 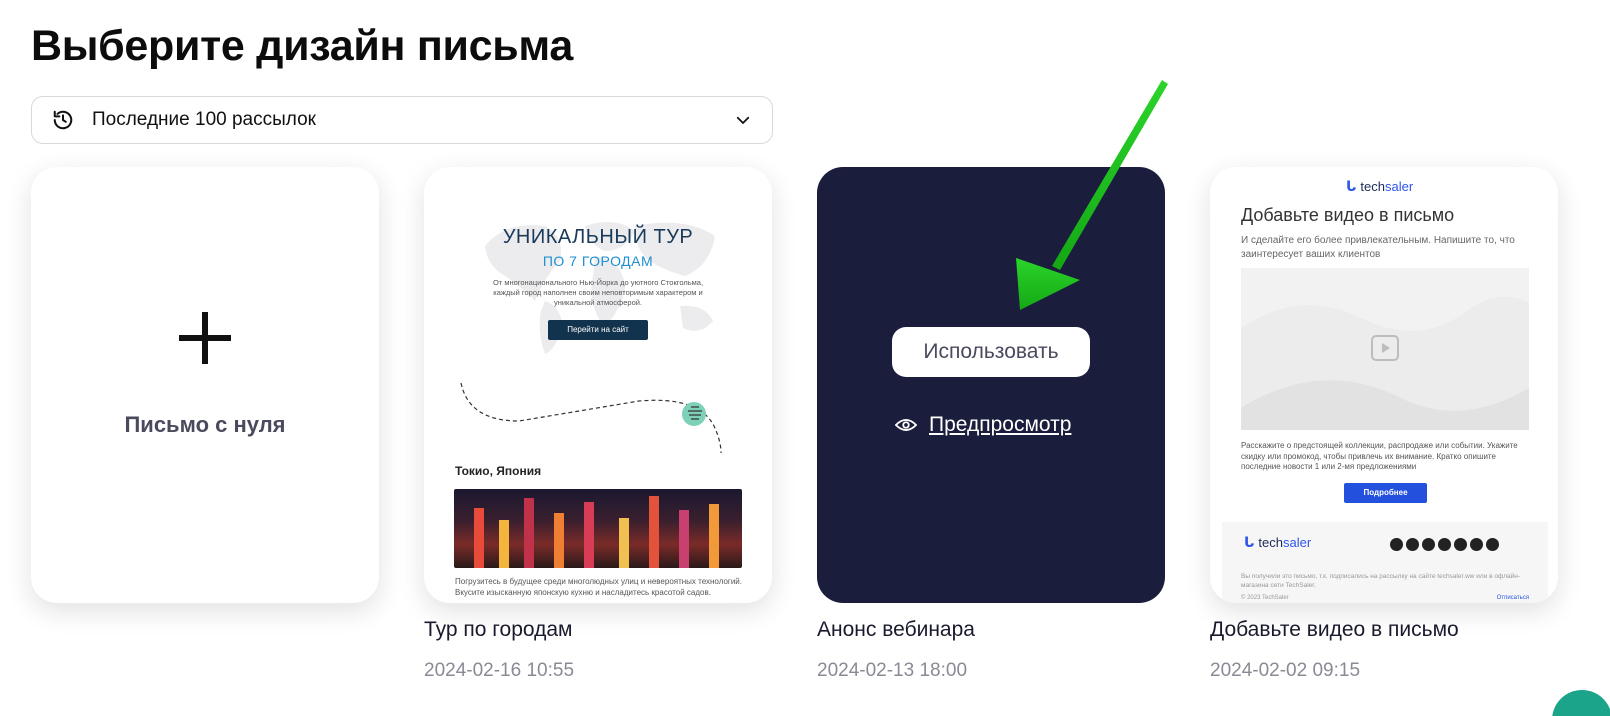 What do you see at coordinates (896, 629) in the screenshot?
I see `webinar-template-title: Анонс вебинара` at bounding box center [896, 629].